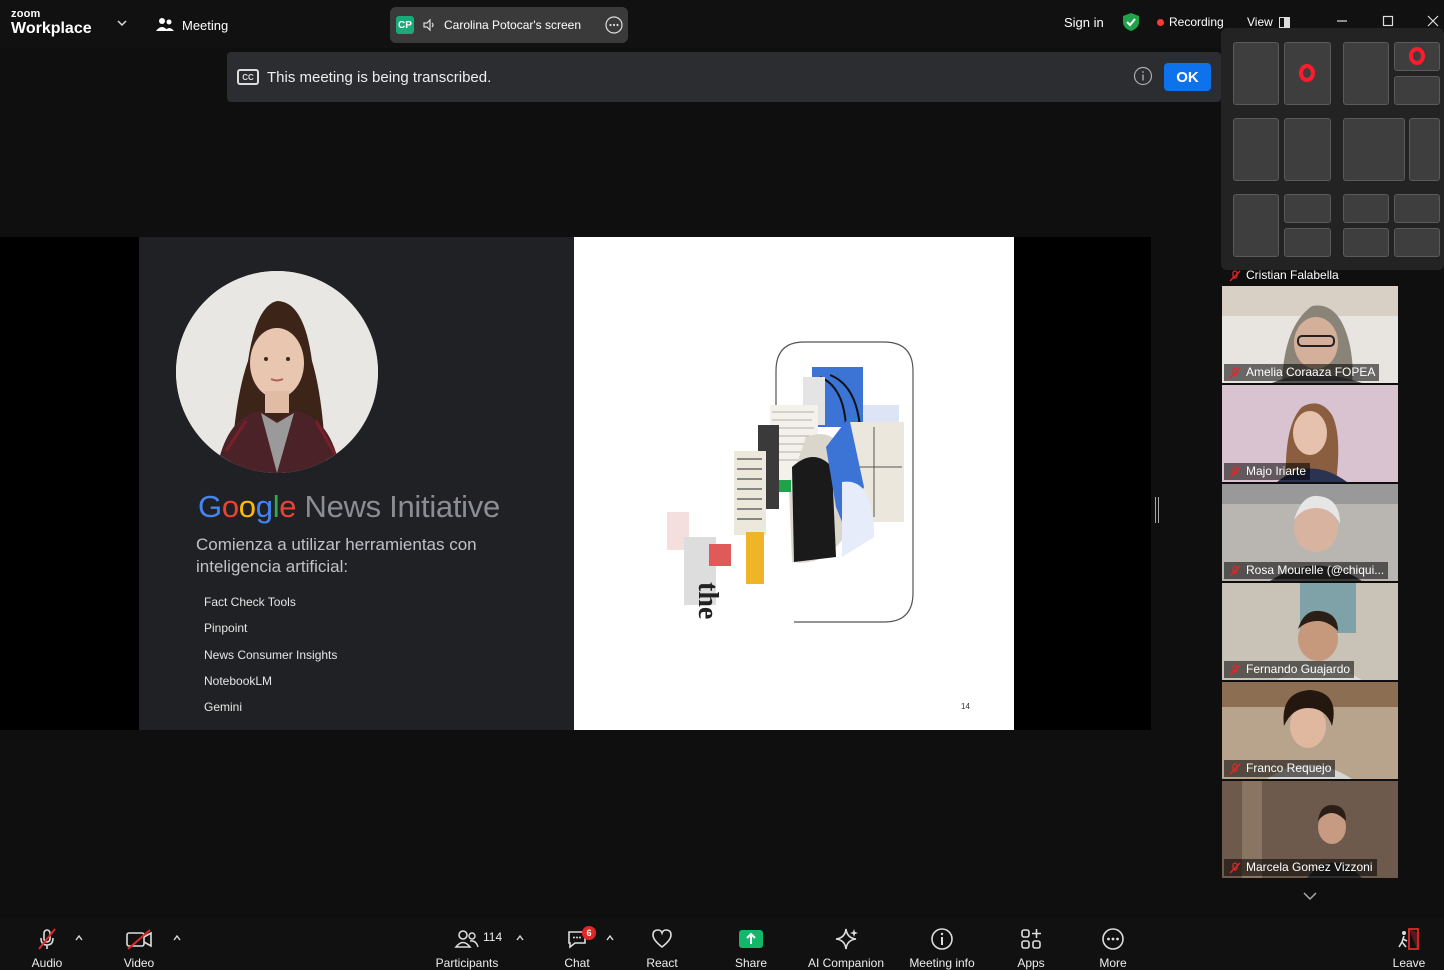  I want to click on speaker-photo, so click(277, 372).